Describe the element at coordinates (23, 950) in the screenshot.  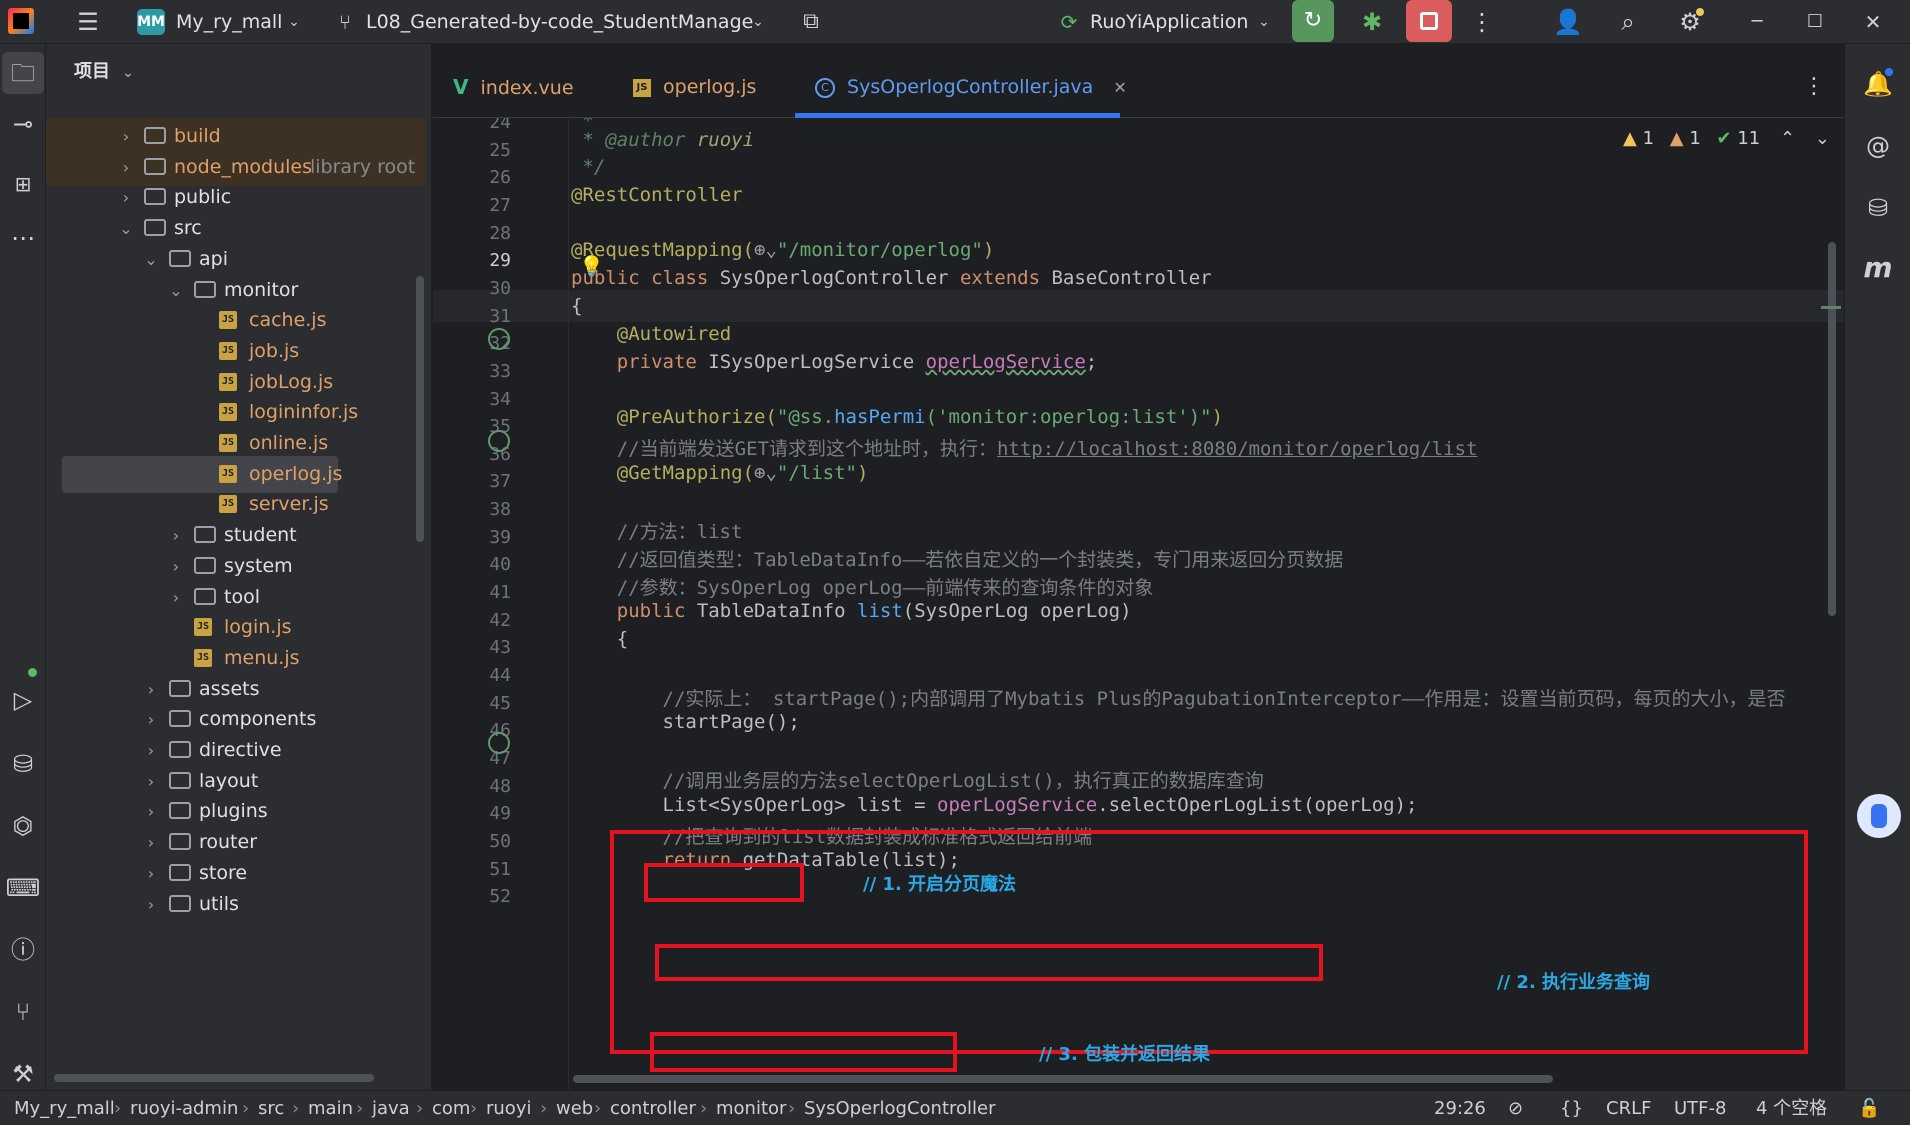
I see `problems-icon: ⓘ` at that location.